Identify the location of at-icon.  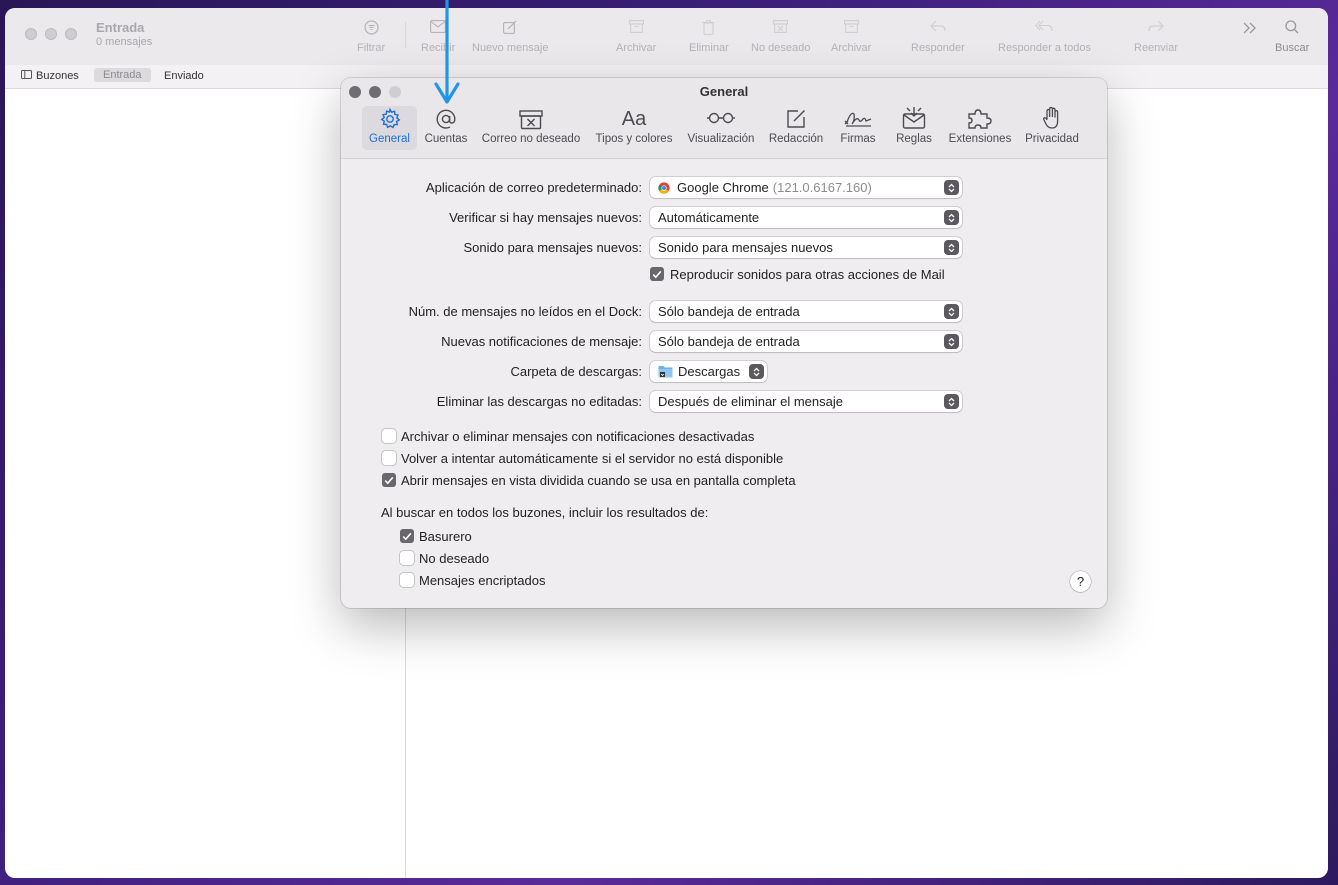
(446, 119).